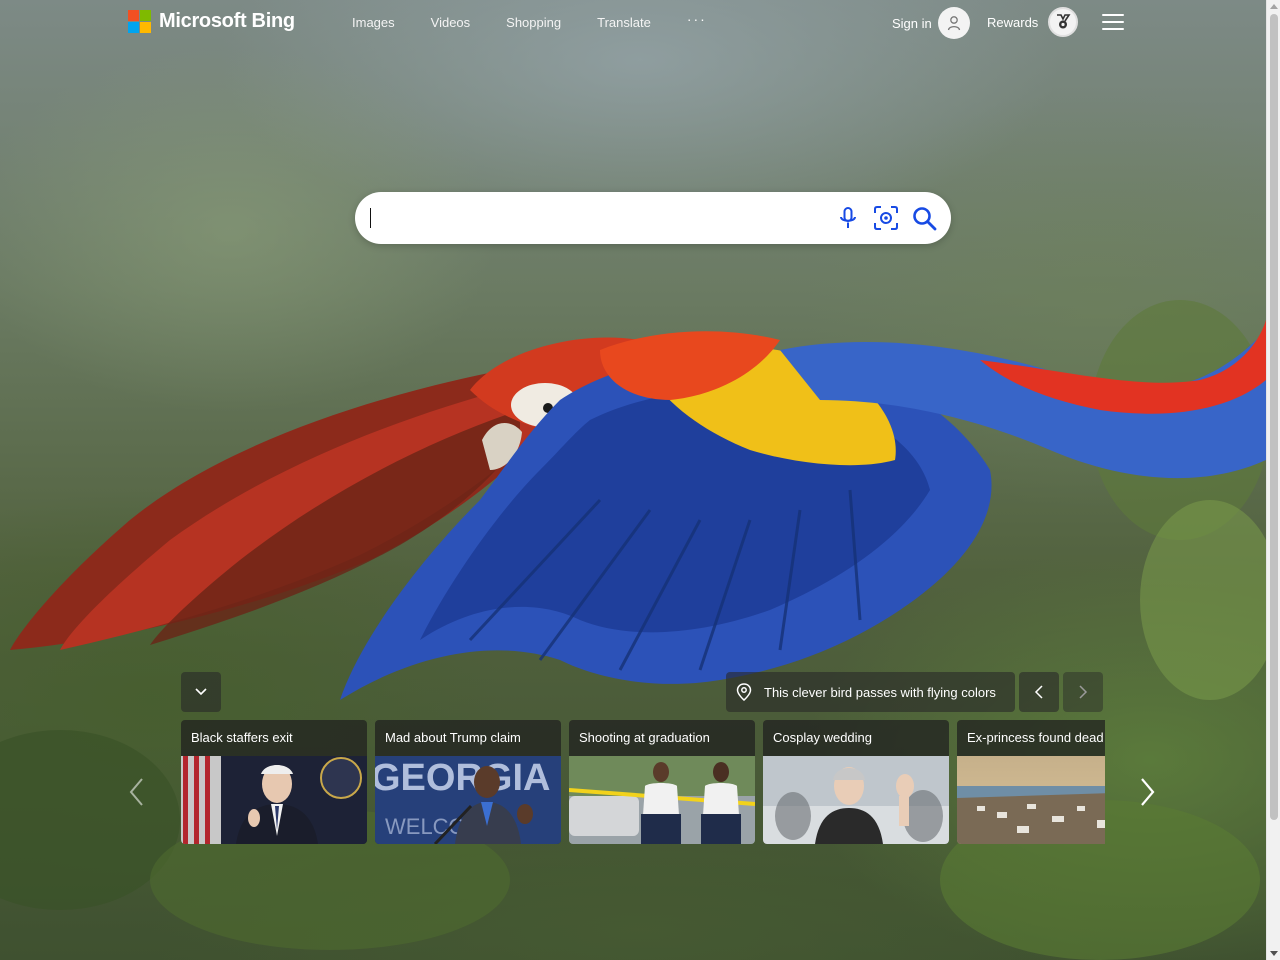  What do you see at coordinates (1035, 737) in the screenshot?
I see `news-card-title: Ex-princess found dead` at bounding box center [1035, 737].